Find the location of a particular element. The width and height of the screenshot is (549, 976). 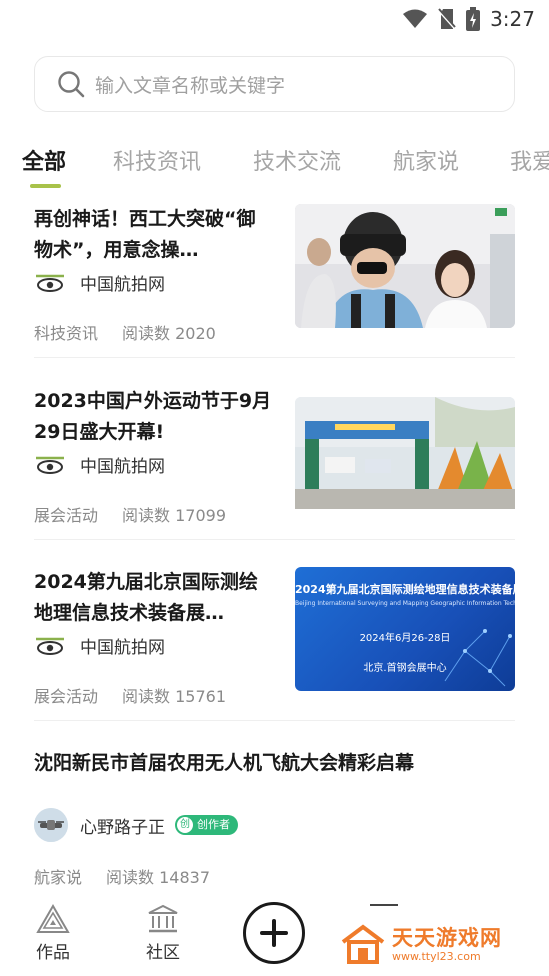

search-input: 输入文章名称或关键字 is located at coordinates (274, 84).